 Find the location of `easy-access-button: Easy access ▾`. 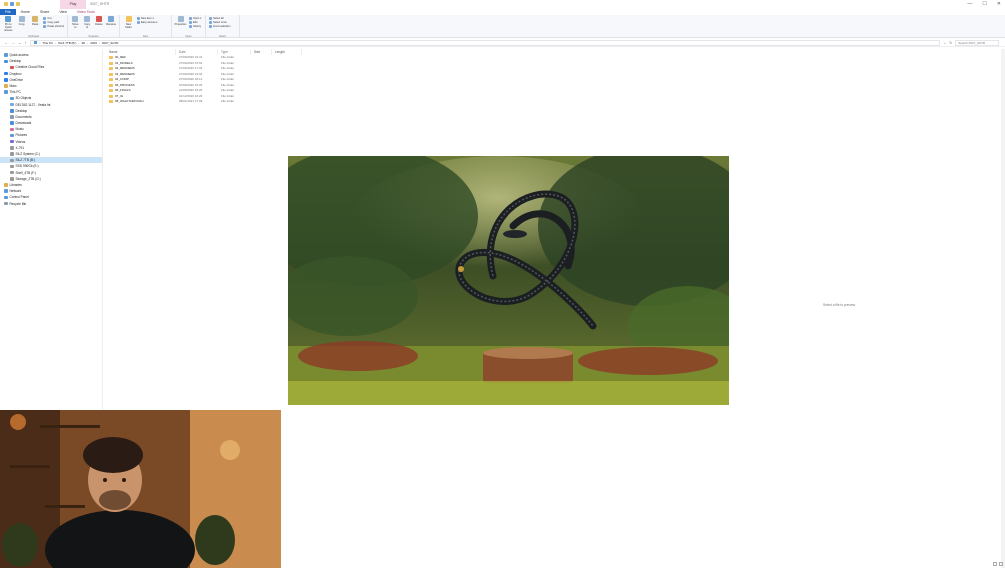

easy-access-button: Easy access ▾ is located at coordinates (147, 22).